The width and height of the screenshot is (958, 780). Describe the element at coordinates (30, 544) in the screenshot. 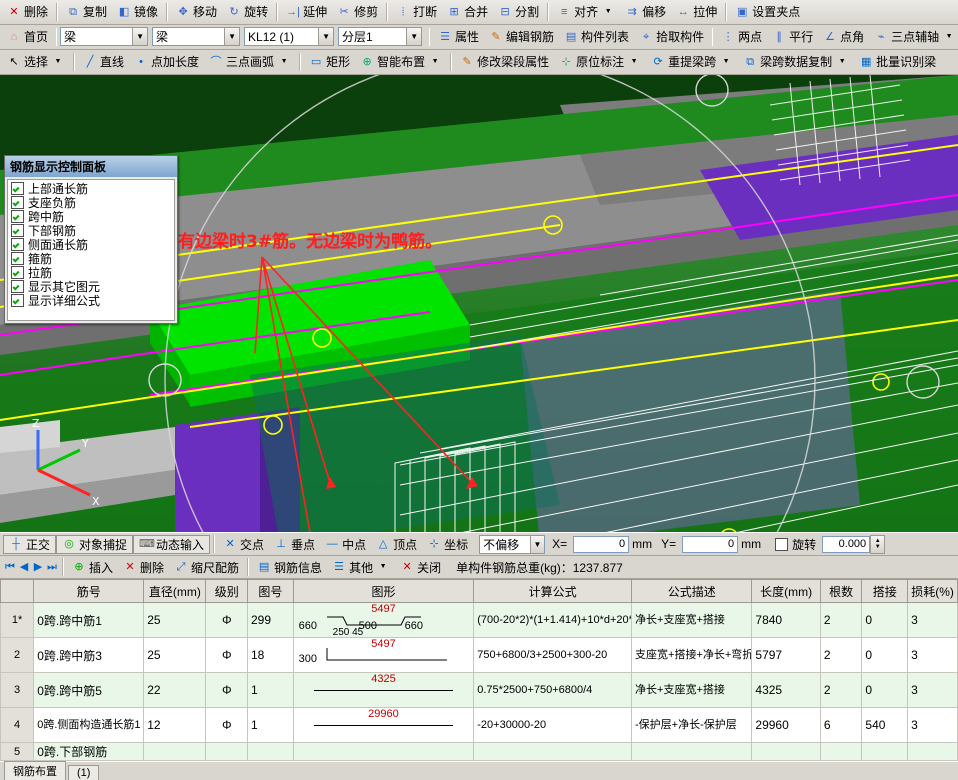

I see `ortho-toggle: ┼ 正交` at that location.